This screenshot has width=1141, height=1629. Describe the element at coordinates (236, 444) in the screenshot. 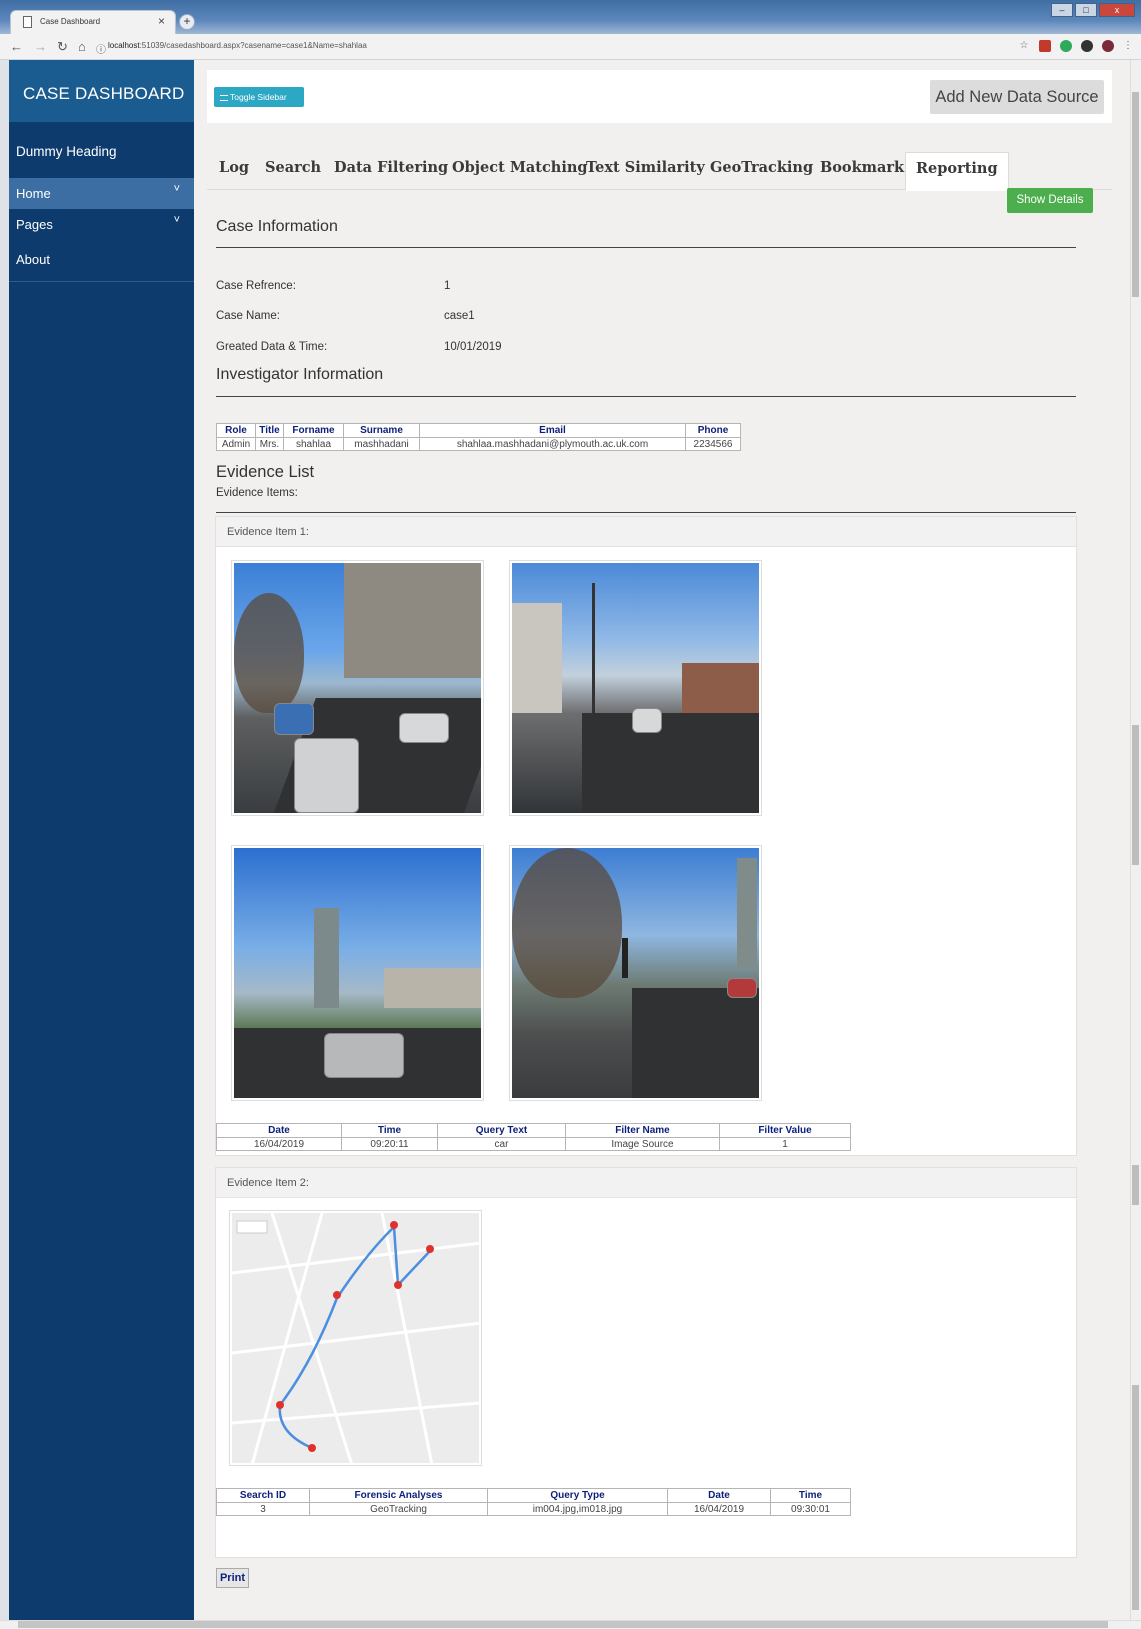

I see `table-cell: Admin` at that location.